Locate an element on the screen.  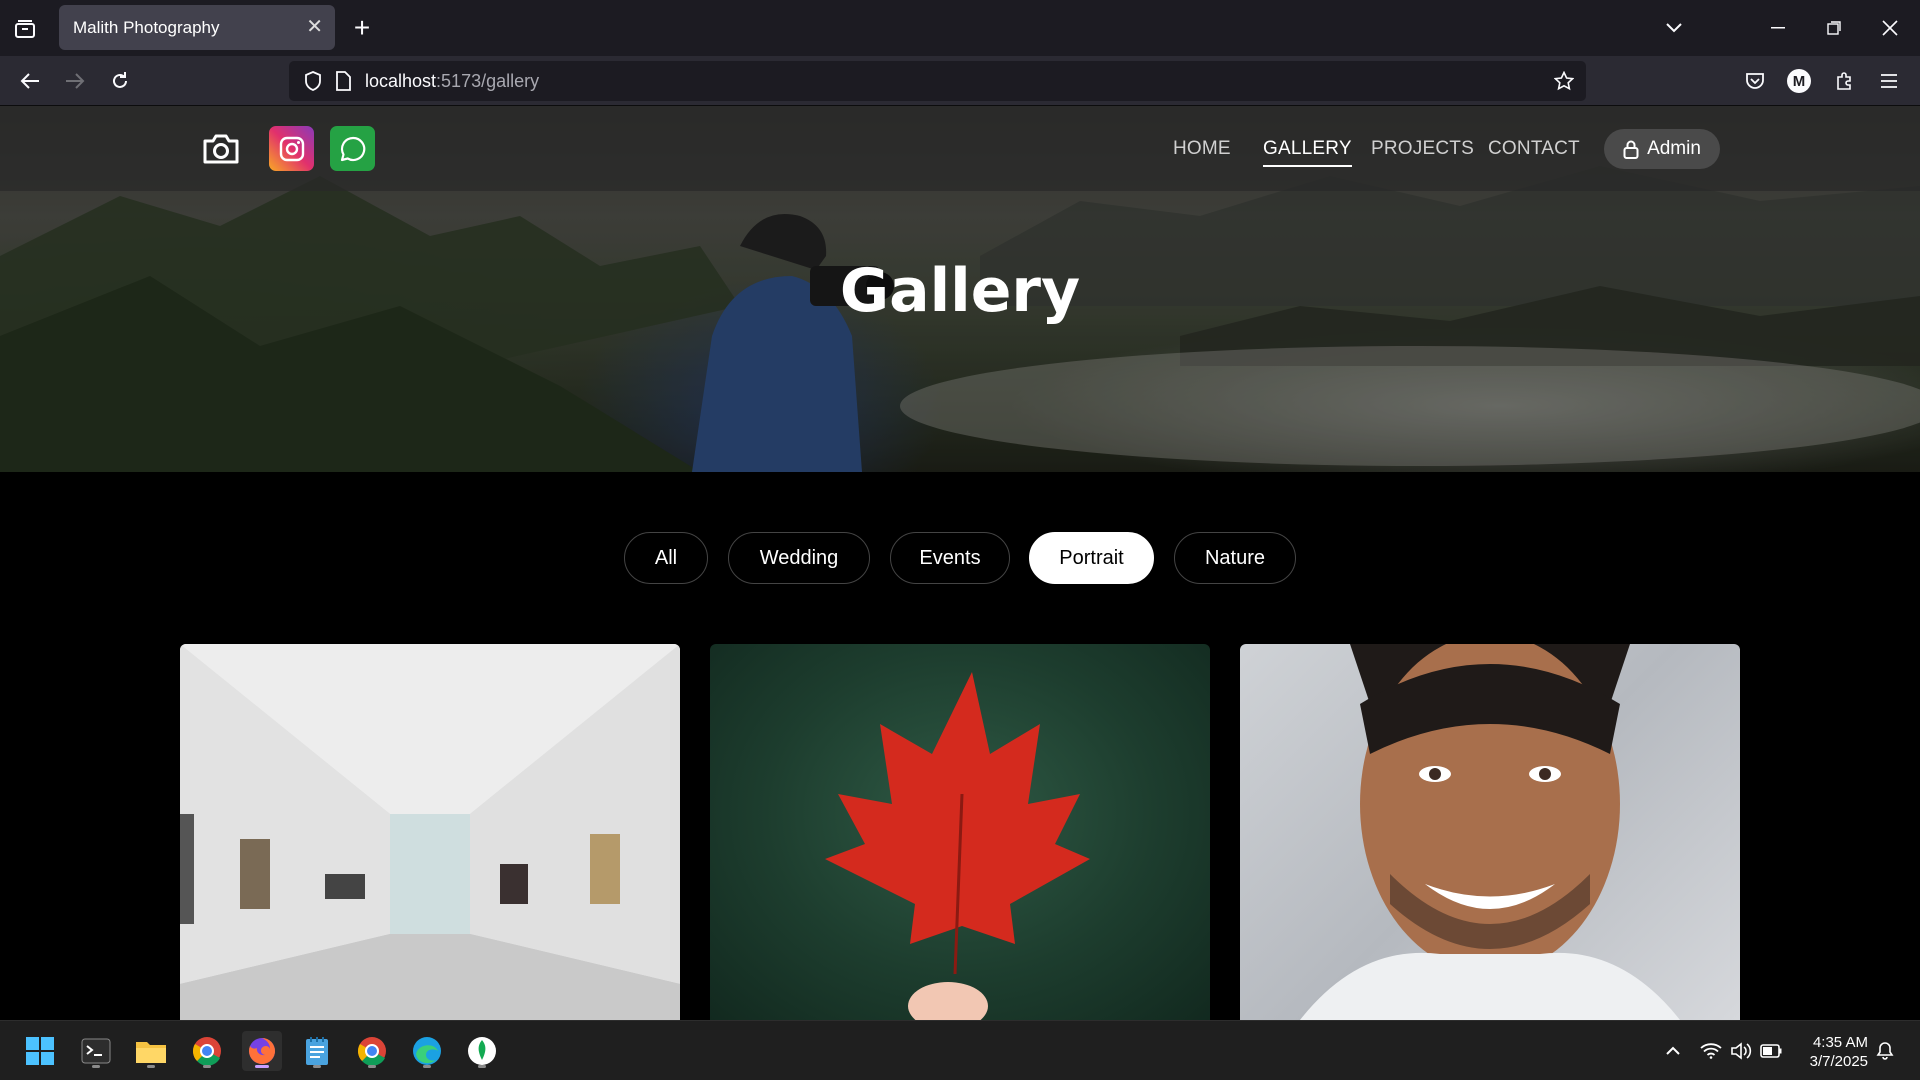
close-window-icon is located at coordinates (1890, 28).